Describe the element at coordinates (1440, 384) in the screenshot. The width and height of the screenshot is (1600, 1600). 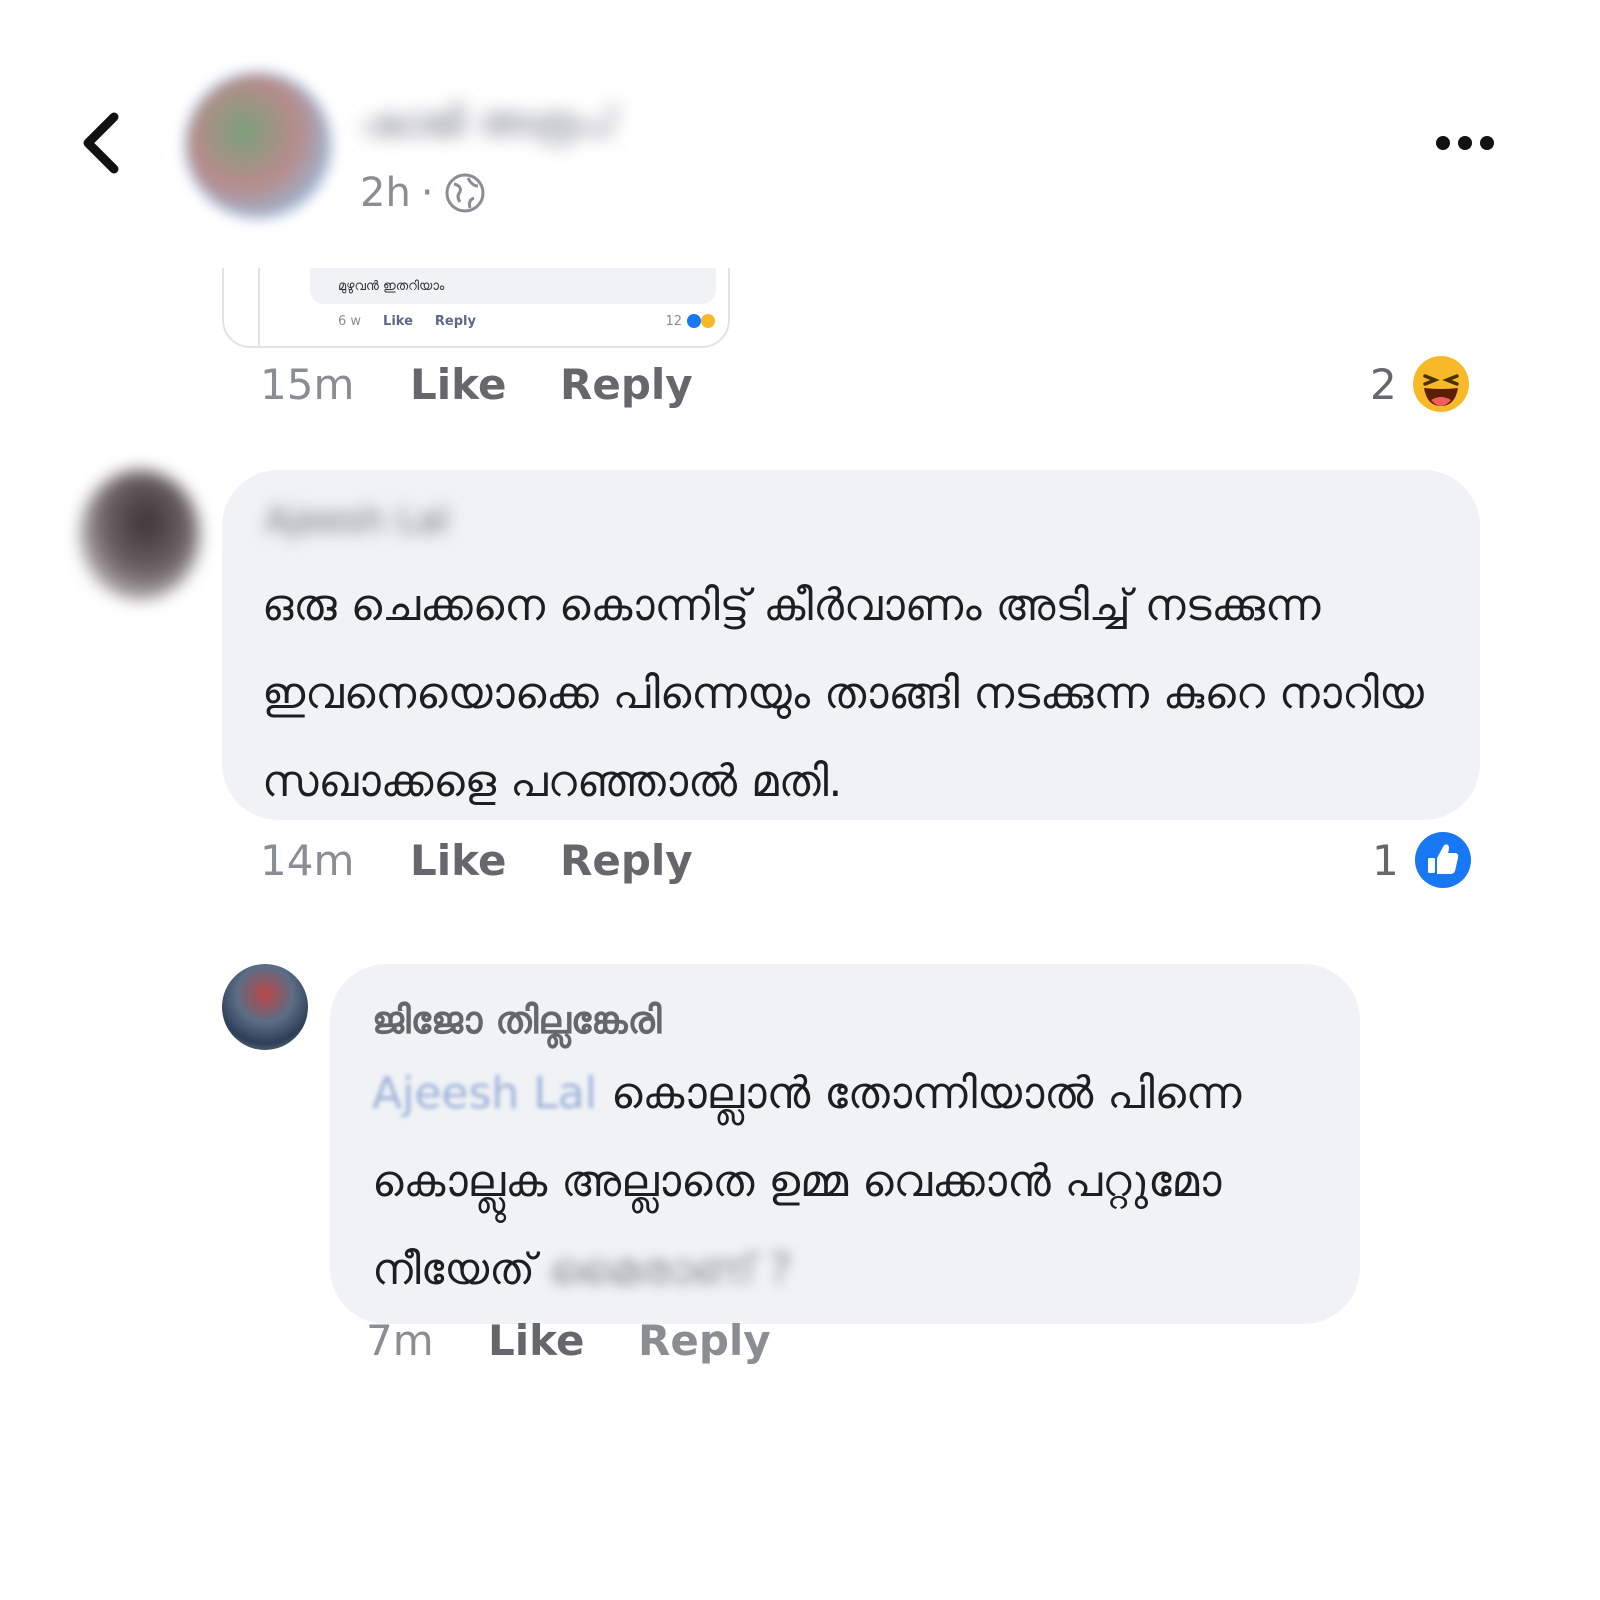
I see `haha-reaction-icon` at that location.